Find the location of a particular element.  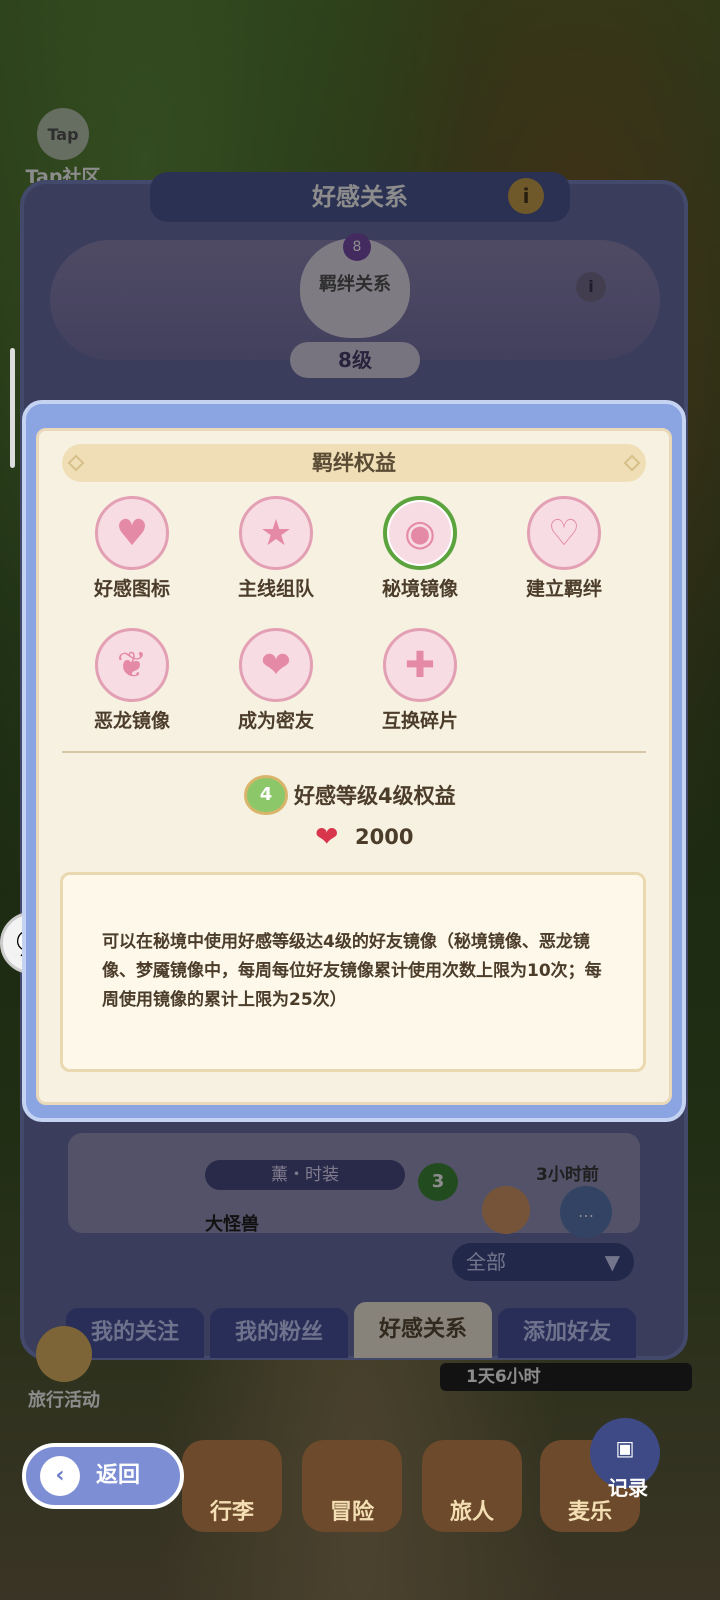

benefit-secret-mirror: ◉ 秘境镜像 is located at coordinates (420, 548).